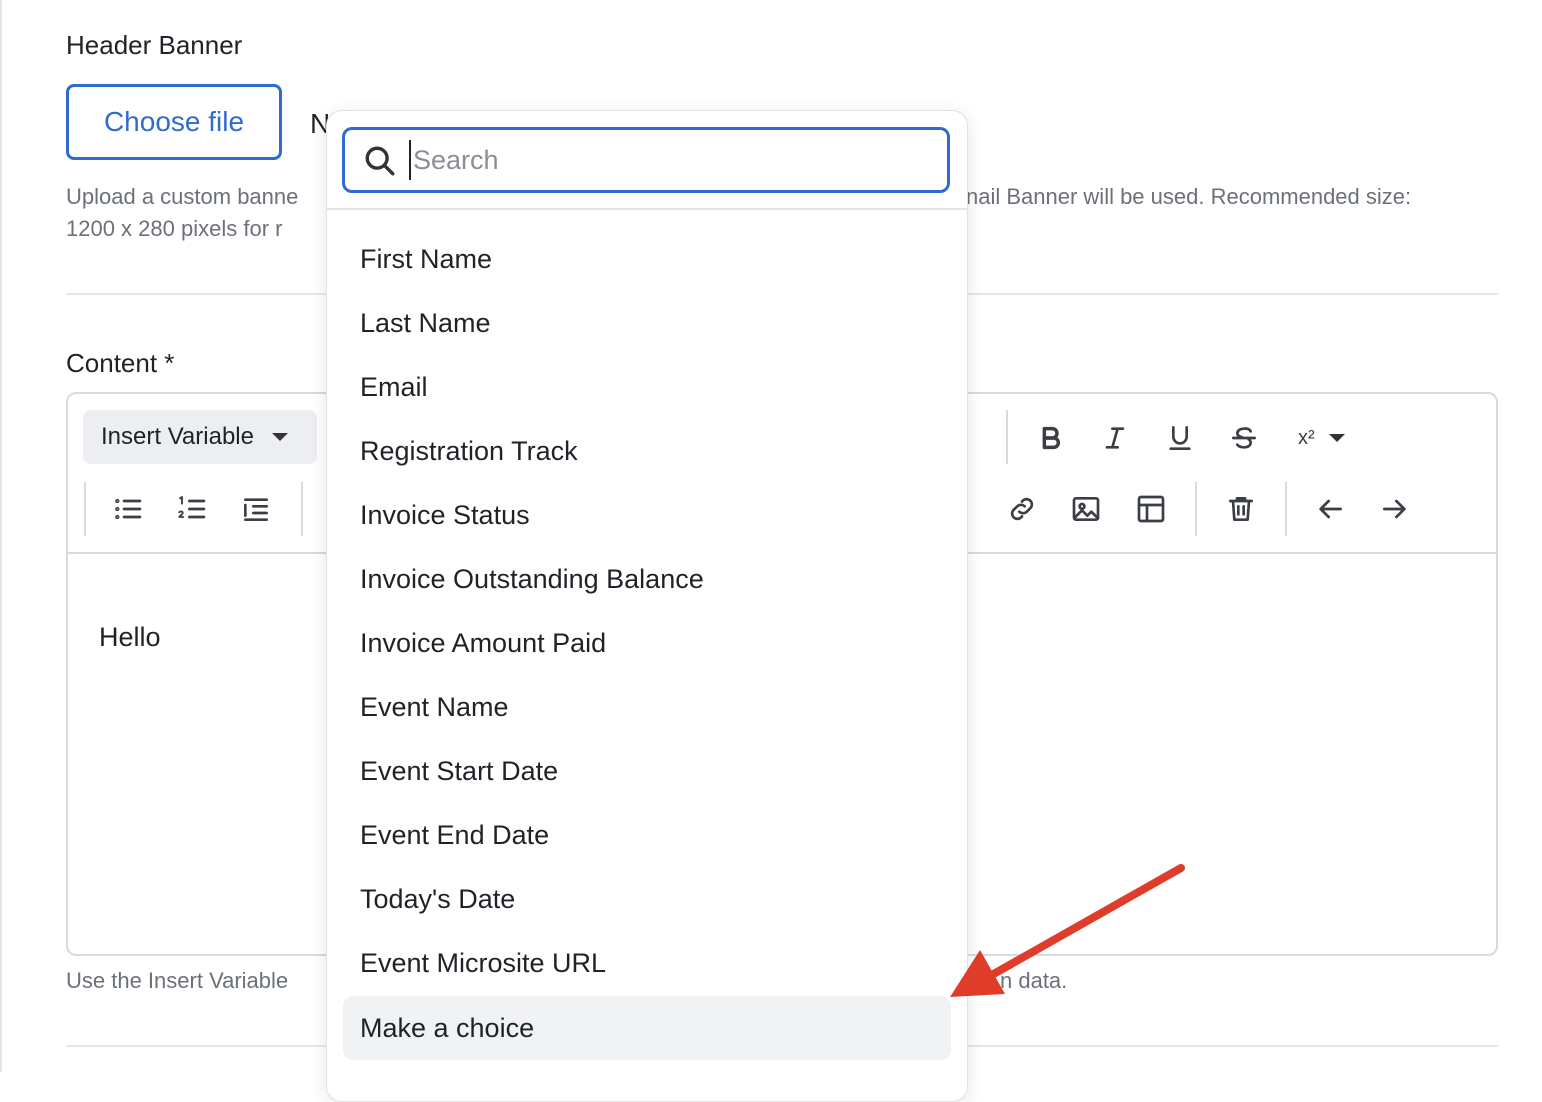 Image resolution: width=1542 pixels, height=1102 pixels. What do you see at coordinates (120, 363) in the screenshot?
I see `content-label: Content *` at bounding box center [120, 363].